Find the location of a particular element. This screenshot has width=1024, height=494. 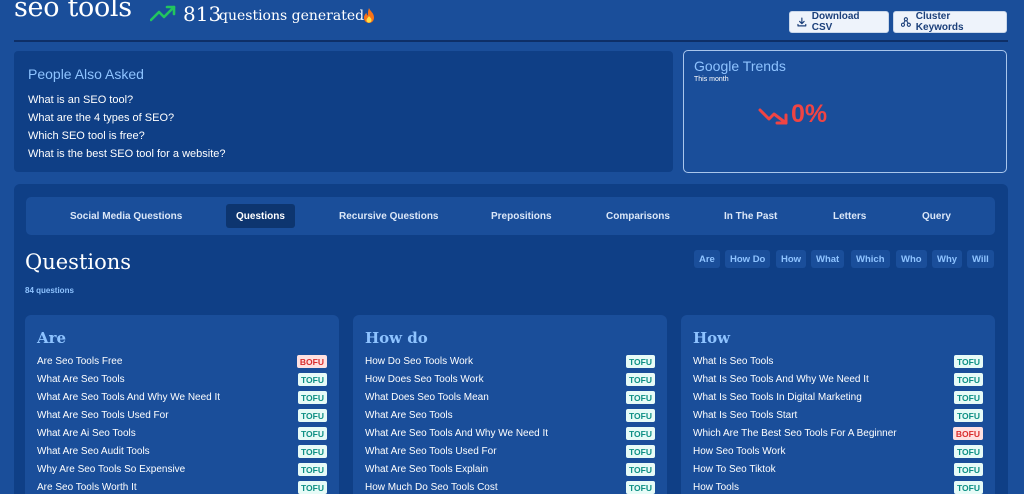

question-text: What Is Seo Tools Start is located at coordinates (745, 415).